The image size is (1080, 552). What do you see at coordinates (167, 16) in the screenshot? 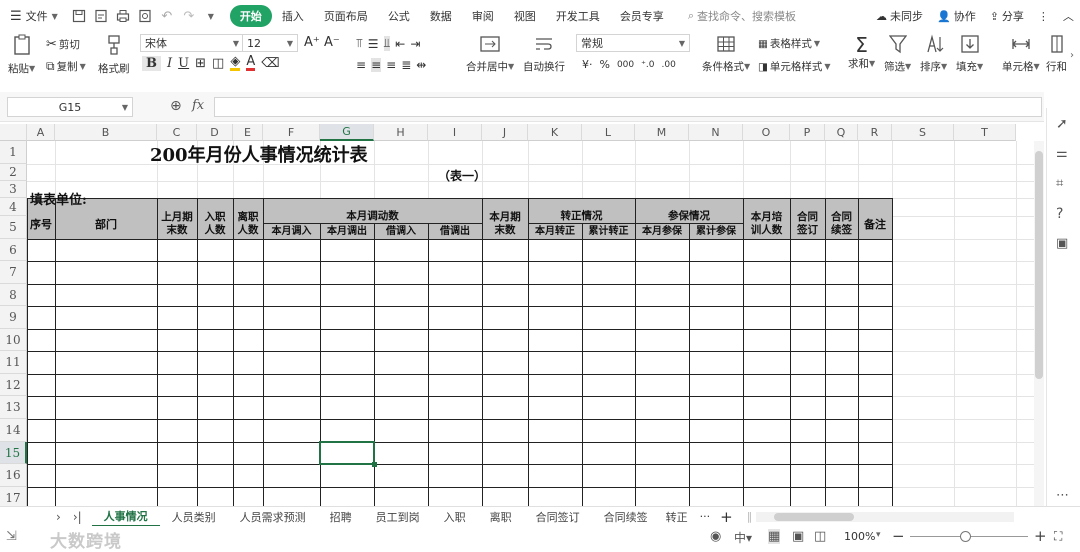
I see `undo-icon: ↶` at bounding box center [167, 16].